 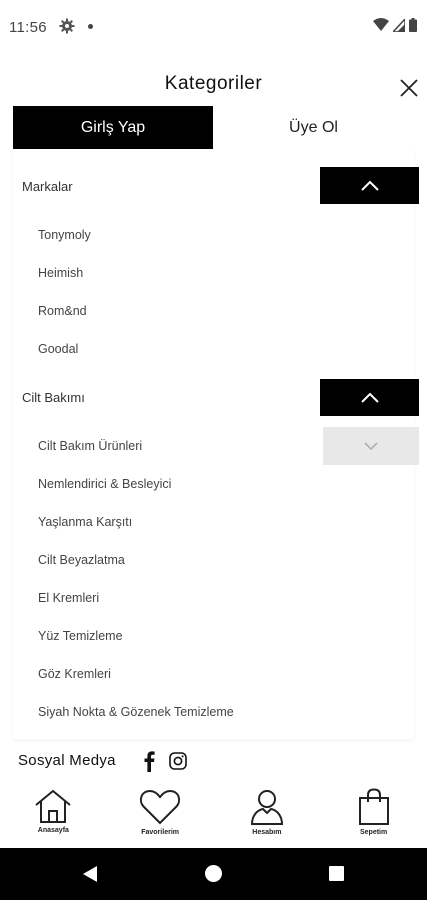 I want to click on recent-apps-icon, so click(x=336, y=873).